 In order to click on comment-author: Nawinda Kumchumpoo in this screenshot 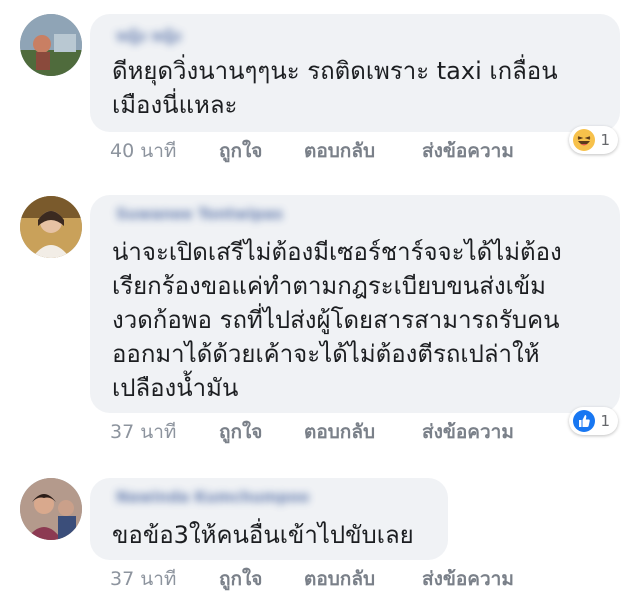, I will do `click(212, 497)`.